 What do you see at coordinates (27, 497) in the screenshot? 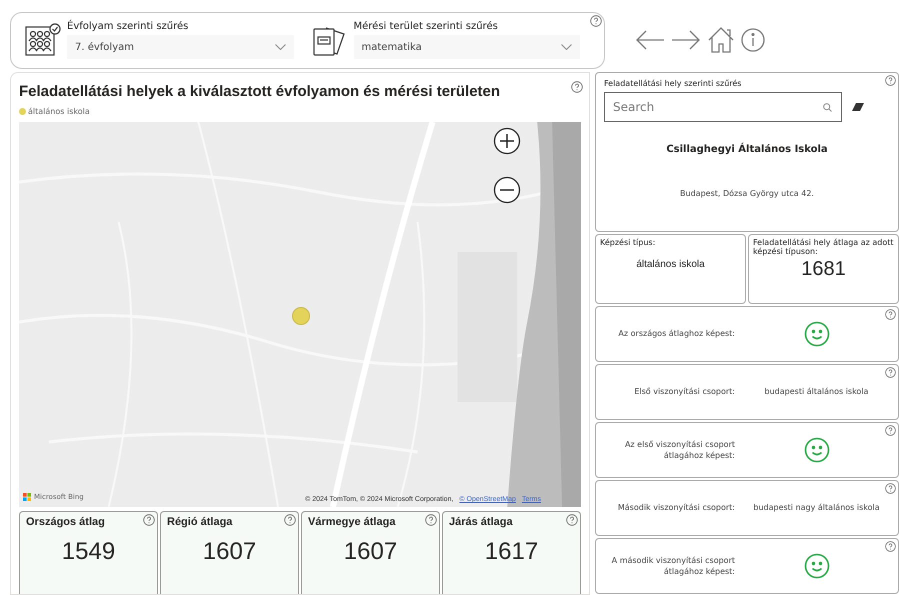
I see `windows-logo-icon` at bounding box center [27, 497].